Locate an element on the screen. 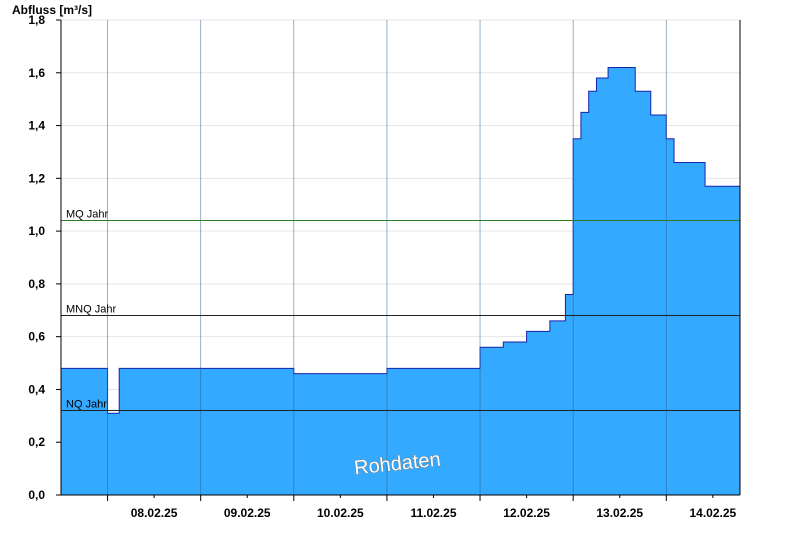  y-tick-label: 0,6 is located at coordinates (36, 337).